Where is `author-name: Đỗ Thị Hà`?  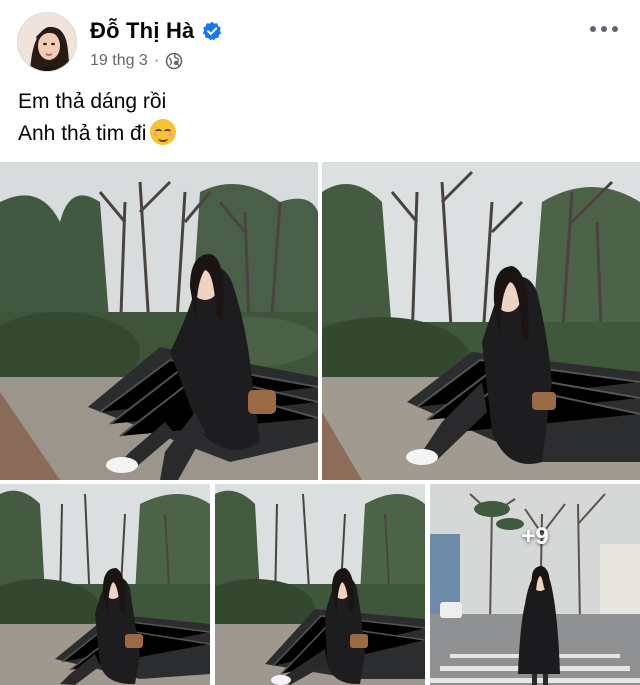 author-name: Đỗ Thị Hà is located at coordinates (142, 31).